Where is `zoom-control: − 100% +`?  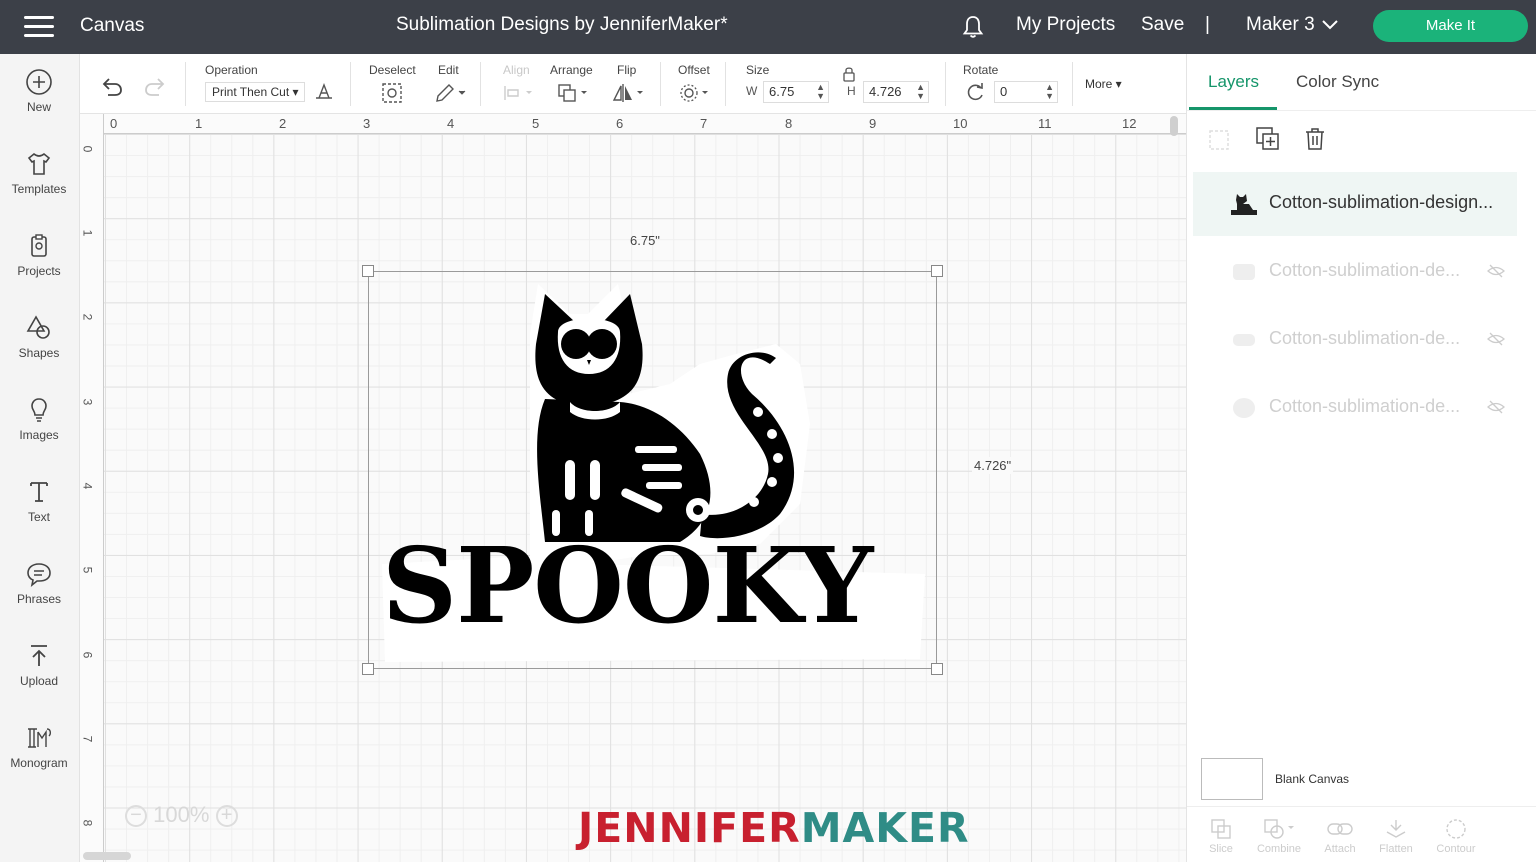 zoom-control: − 100% + is located at coordinates (181, 815).